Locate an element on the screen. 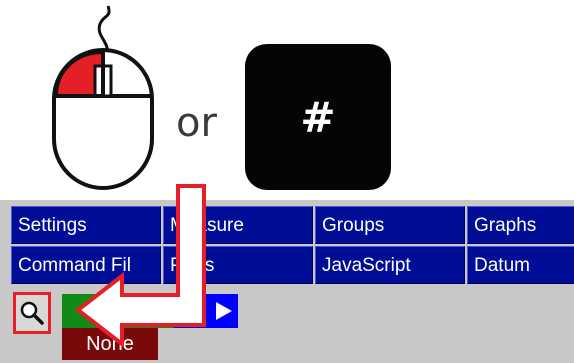 The height and width of the screenshot is (363, 574). menu-settings-button: Settings is located at coordinates (86, 225).